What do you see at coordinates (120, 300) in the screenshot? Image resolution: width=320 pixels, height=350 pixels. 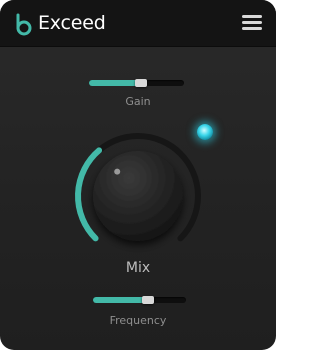 I see `frequency-slider-fill` at bounding box center [120, 300].